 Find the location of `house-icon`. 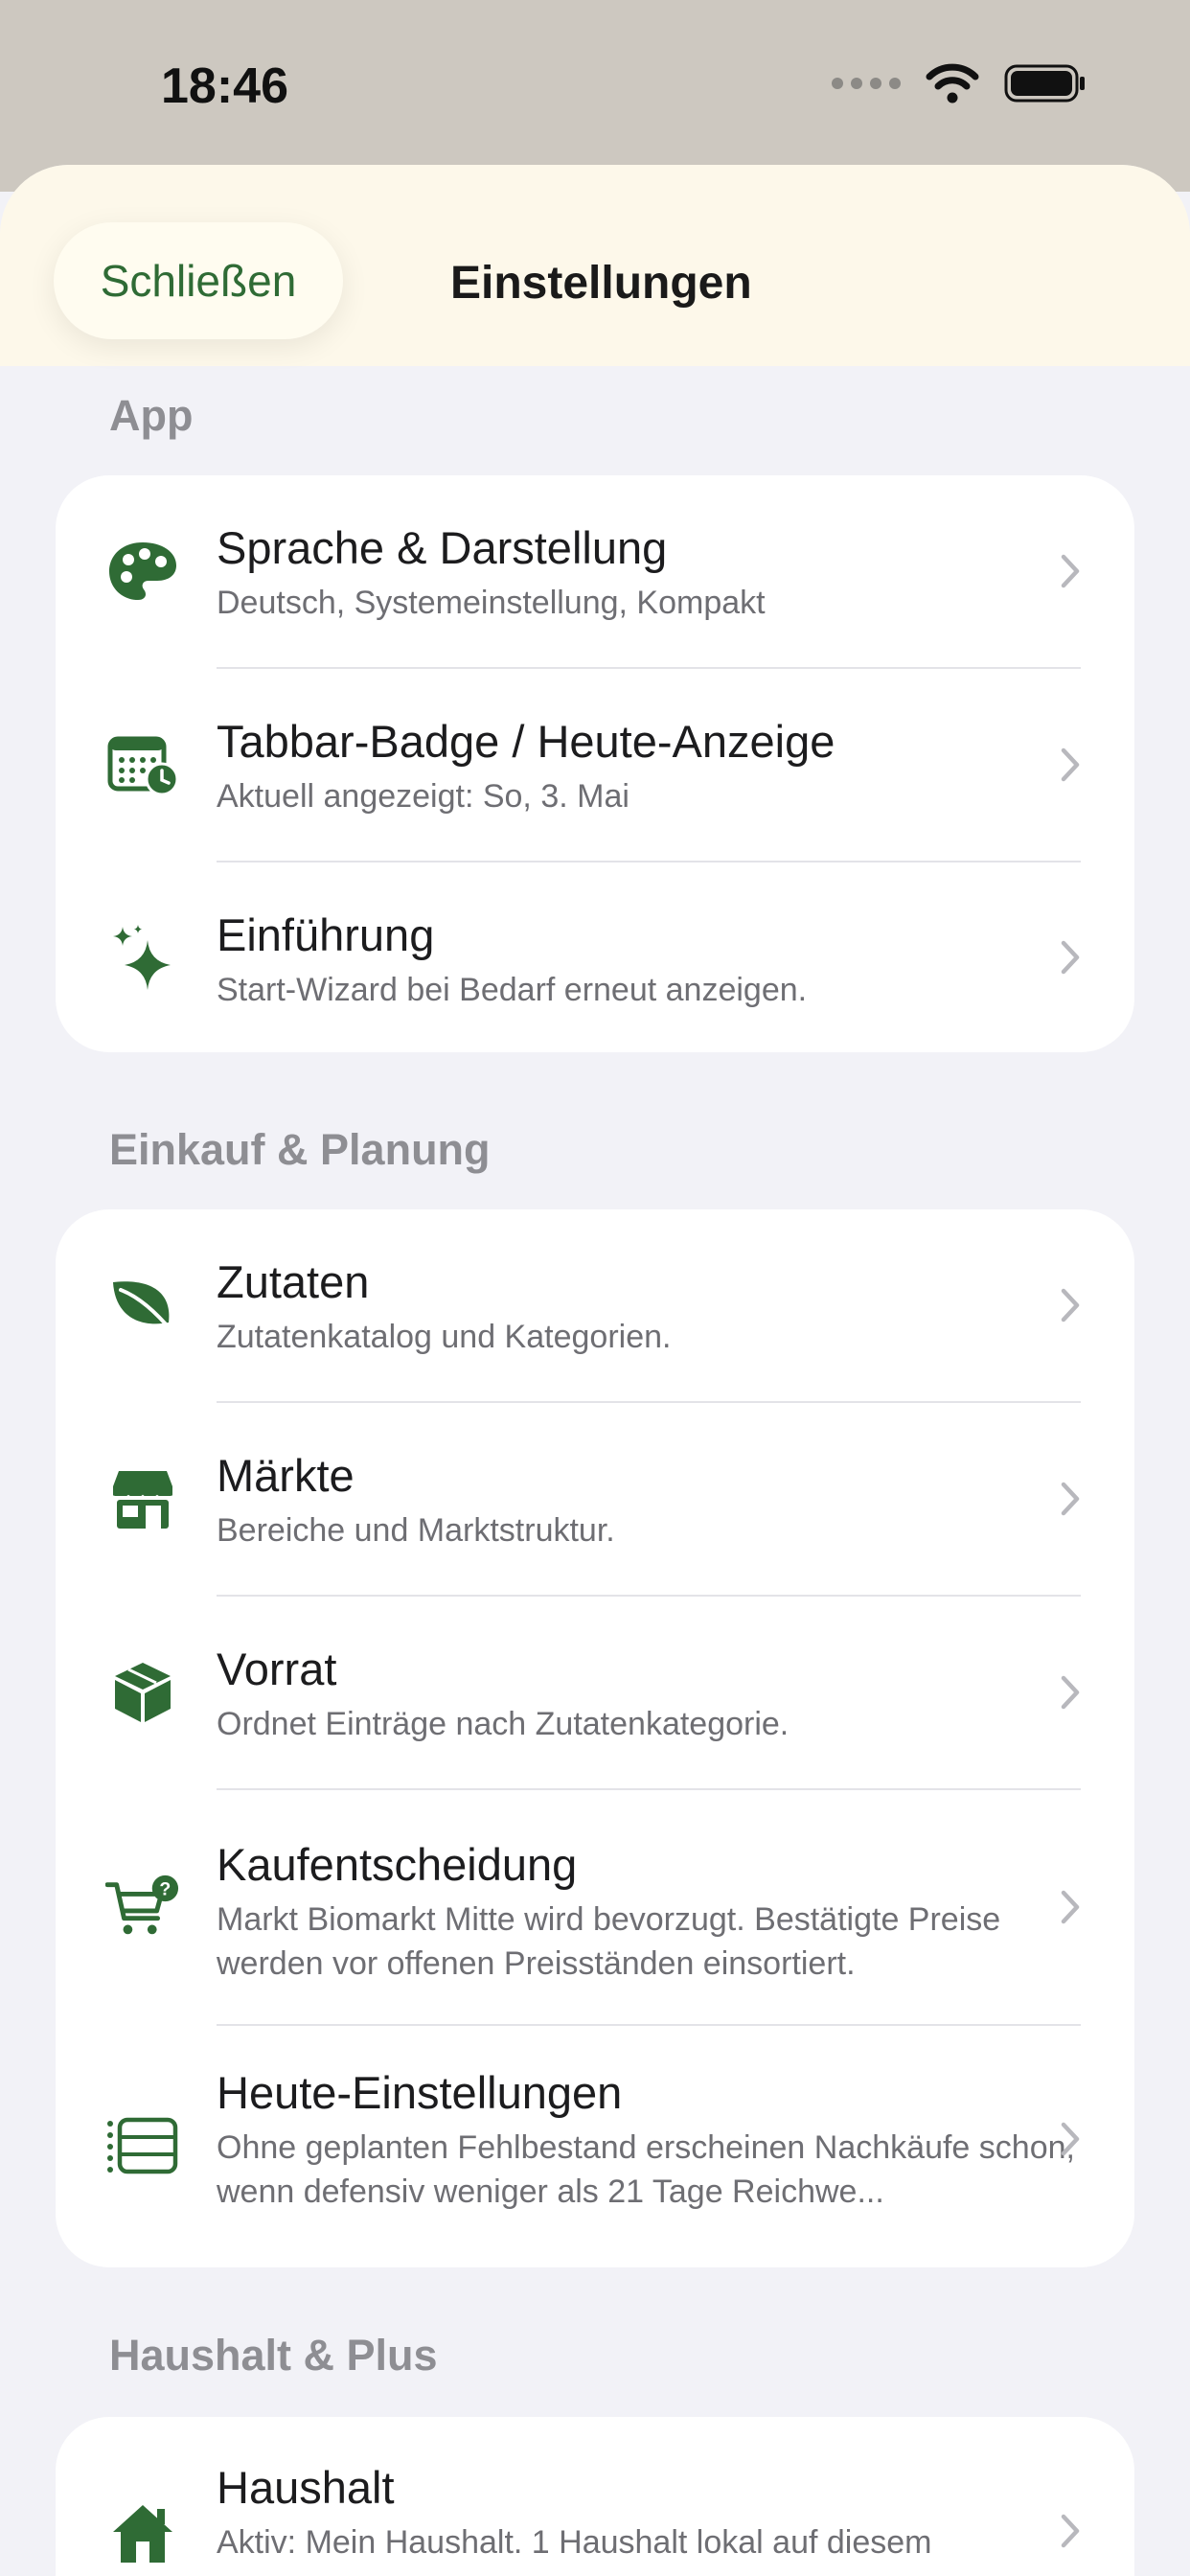

house-icon is located at coordinates (143, 2533).